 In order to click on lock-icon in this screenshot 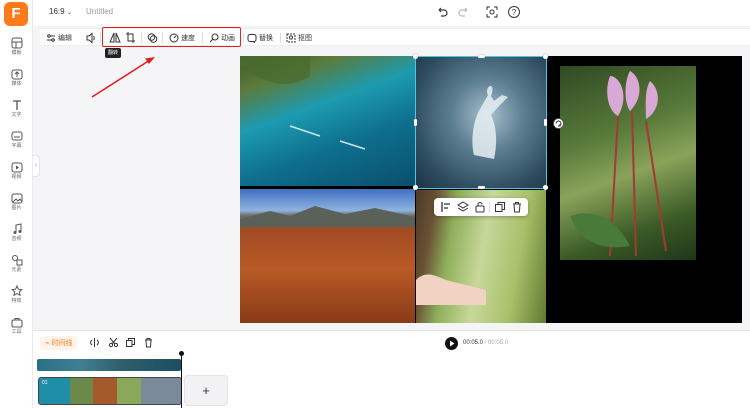, I will do `click(480, 207)`.